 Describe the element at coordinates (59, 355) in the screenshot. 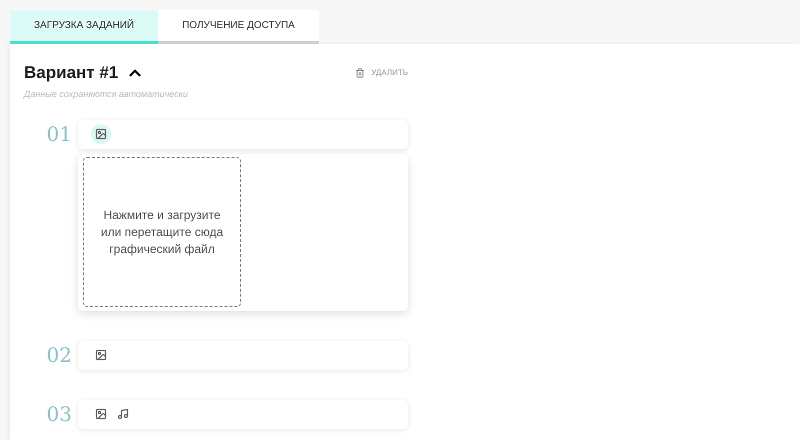

I see `task-number: 02` at that location.